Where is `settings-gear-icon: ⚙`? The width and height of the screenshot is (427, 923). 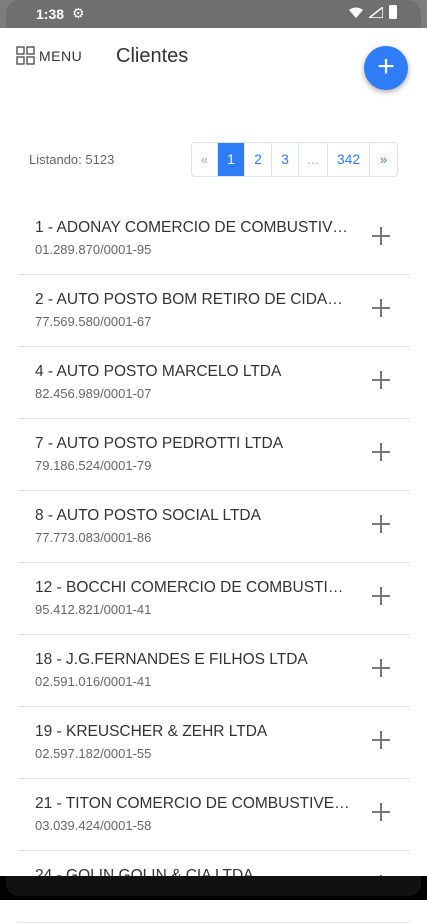
settings-gear-icon: ⚙ is located at coordinates (78, 13).